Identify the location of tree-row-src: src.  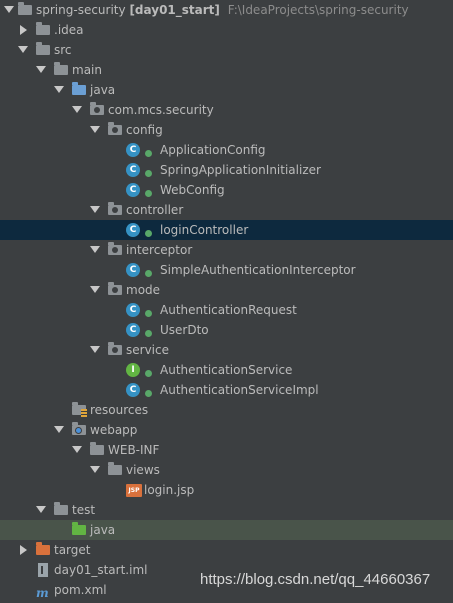
(226, 50).